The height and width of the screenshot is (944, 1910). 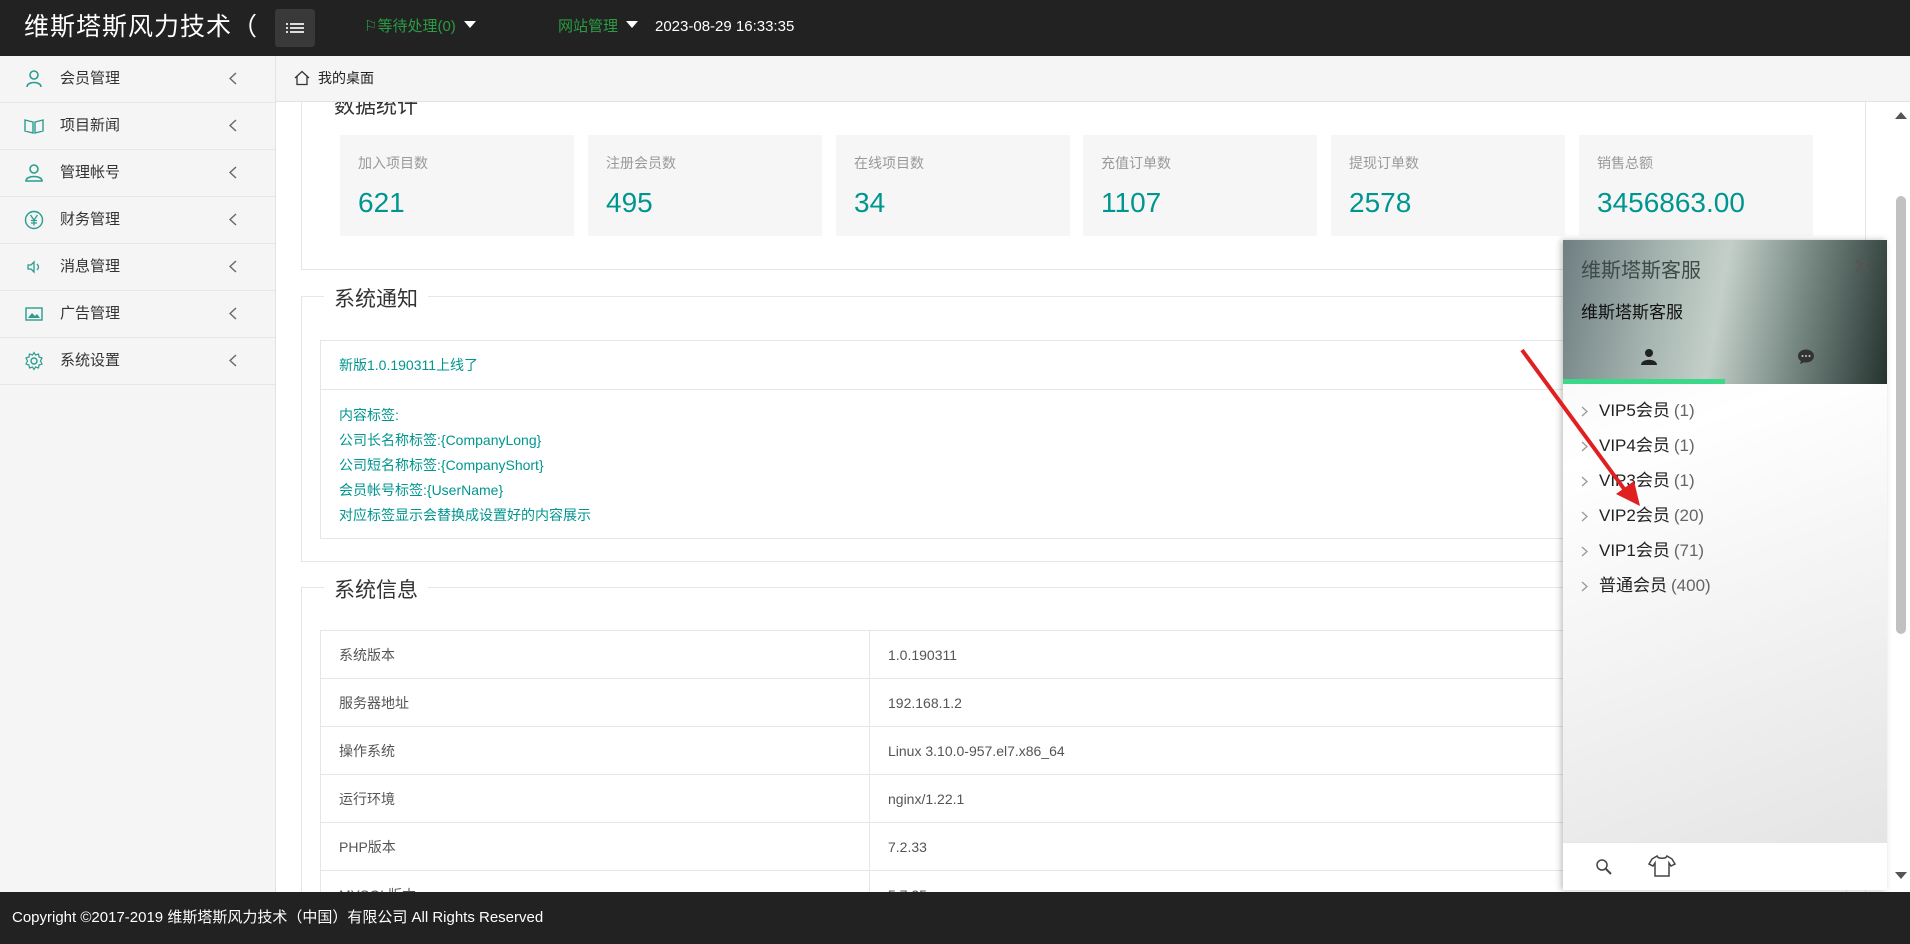 I want to click on sidebar-item-members: 会员管理, so click(x=137, y=79).